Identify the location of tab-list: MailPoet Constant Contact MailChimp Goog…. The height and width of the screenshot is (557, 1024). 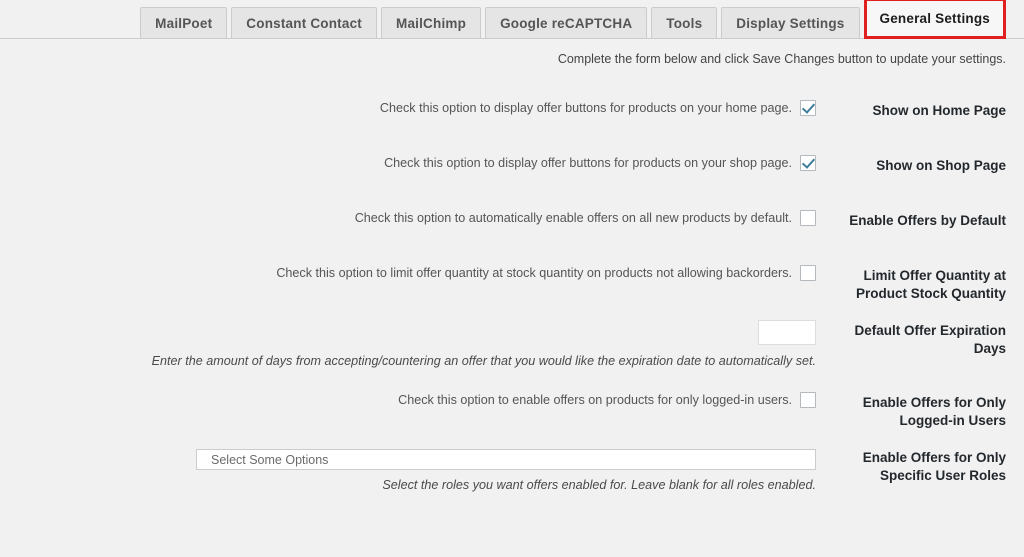
(573, 19).